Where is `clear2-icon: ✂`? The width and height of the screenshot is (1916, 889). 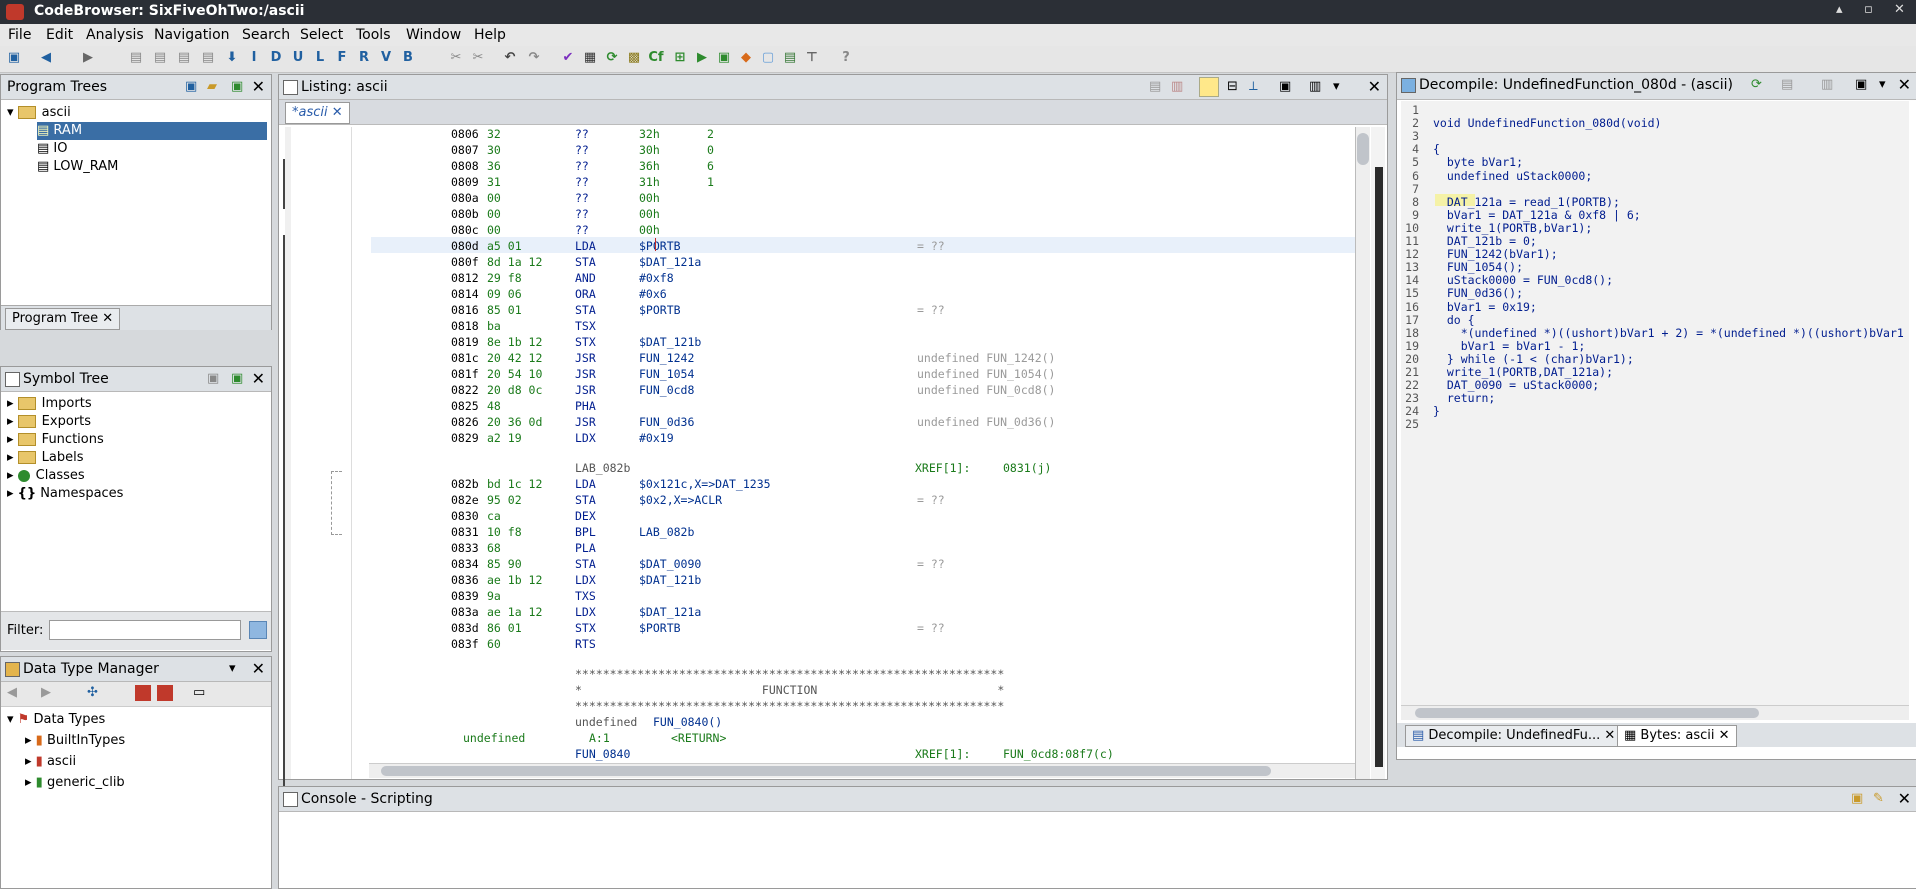 clear2-icon: ✂ is located at coordinates (478, 58).